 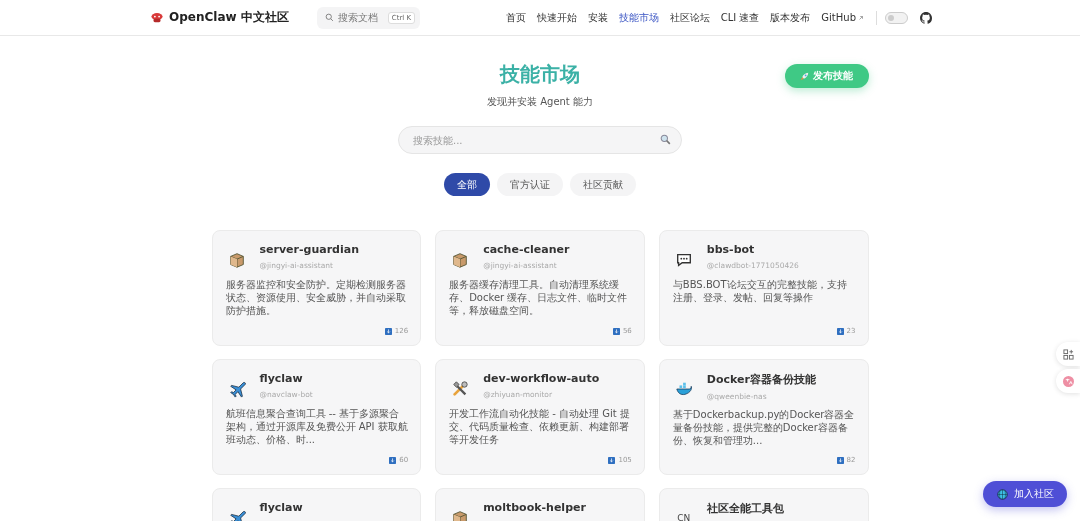 I want to click on github-icon, so click(x=926, y=17).